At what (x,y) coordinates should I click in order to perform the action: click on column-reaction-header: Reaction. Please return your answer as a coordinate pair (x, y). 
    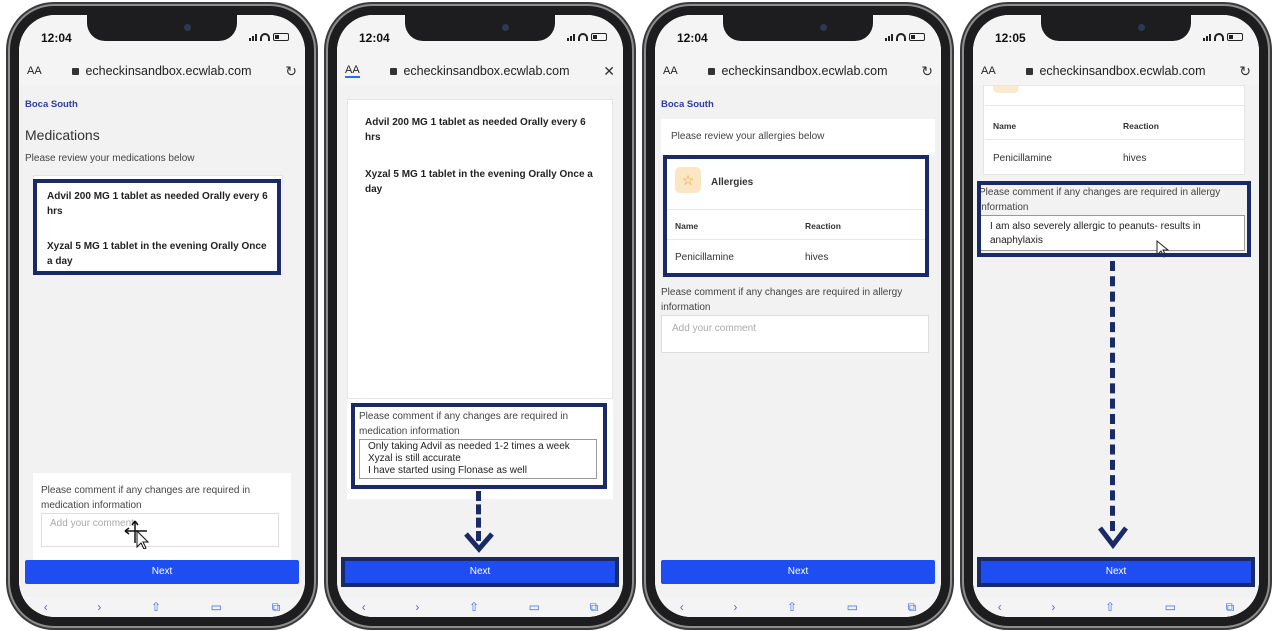
    Looking at the image, I should click on (1141, 126).